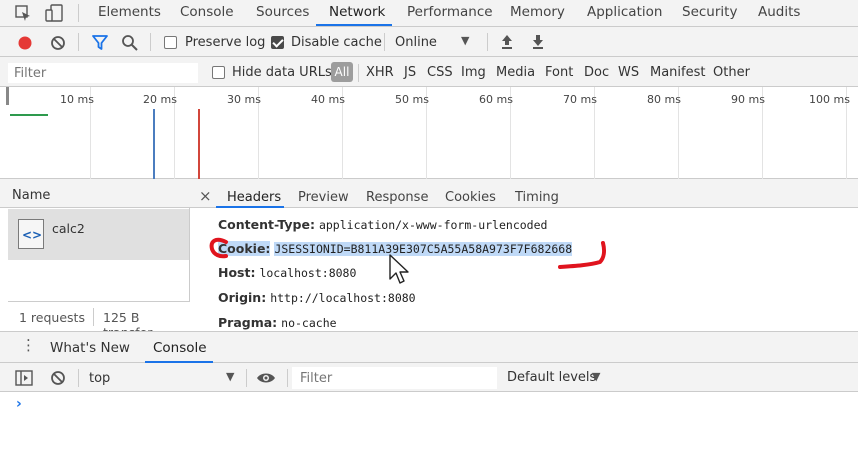  What do you see at coordinates (429, 347) in the screenshot?
I see `drawer-tab-bar: ⋮ What's New Console` at bounding box center [429, 347].